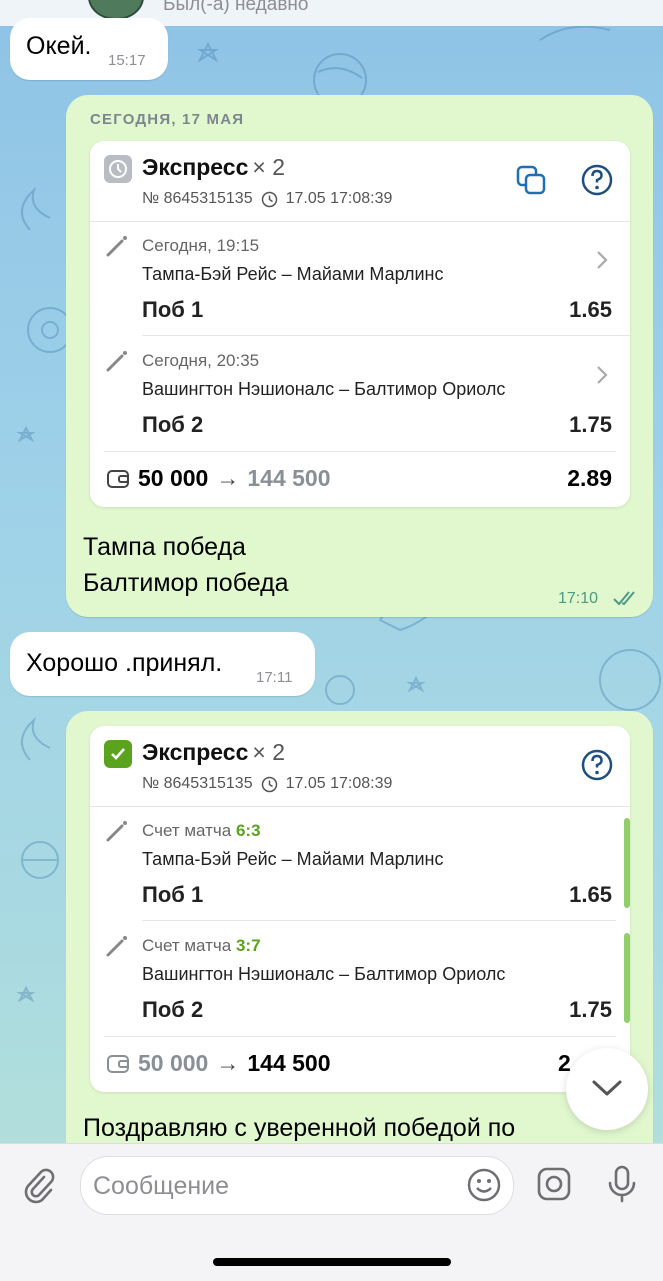  Describe the element at coordinates (118, 169) in the screenshot. I see `pending-status-icon` at that location.